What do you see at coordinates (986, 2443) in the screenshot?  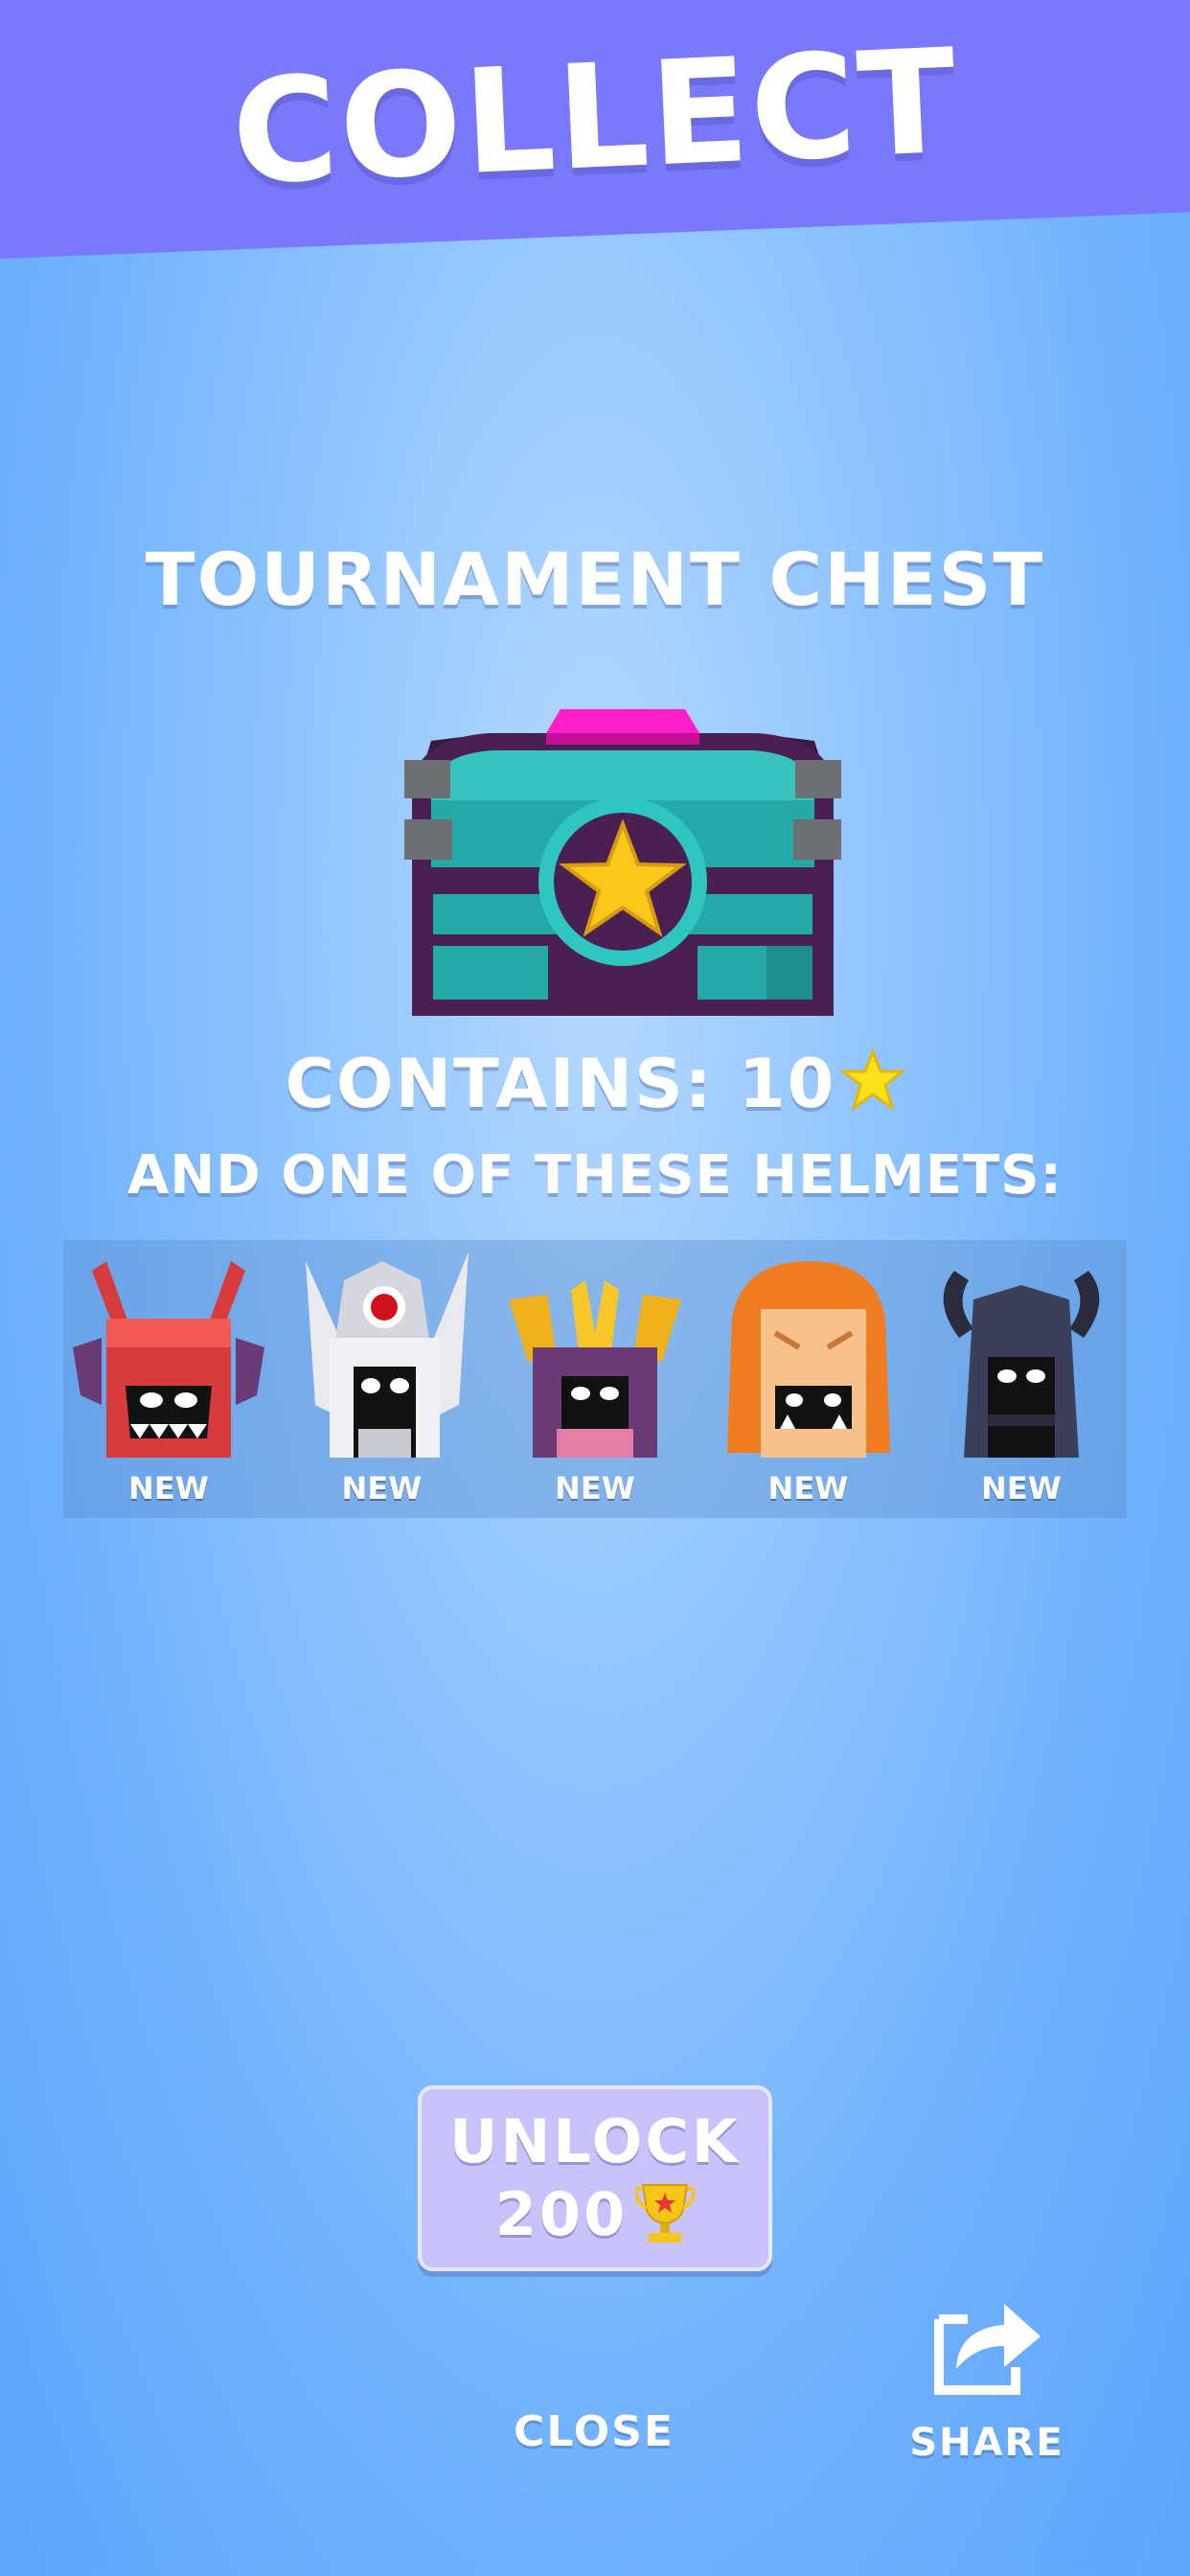 I see `share-label: SHARE` at bounding box center [986, 2443].